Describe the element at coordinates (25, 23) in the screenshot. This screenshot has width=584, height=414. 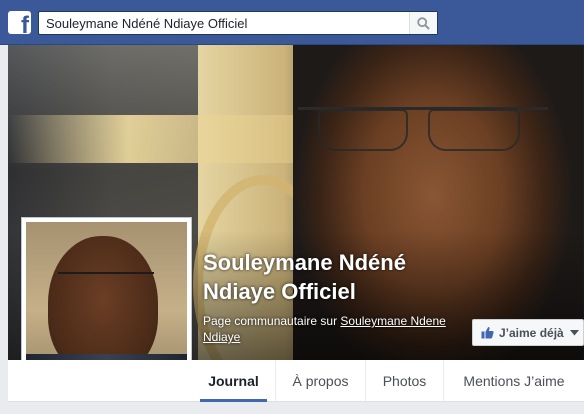
I see `logo-letter: f` at that location.